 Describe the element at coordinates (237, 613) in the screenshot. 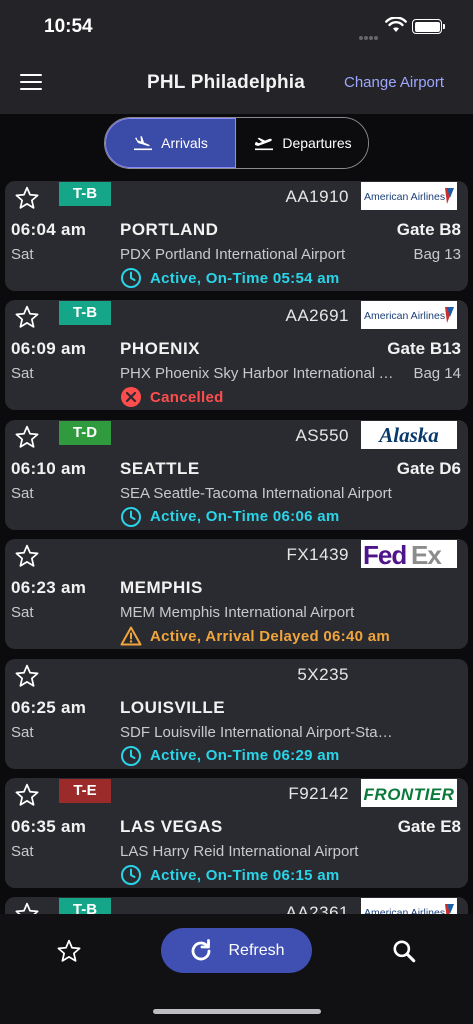

I see `origin-airport: MEM Memphis International Airport` at that location.